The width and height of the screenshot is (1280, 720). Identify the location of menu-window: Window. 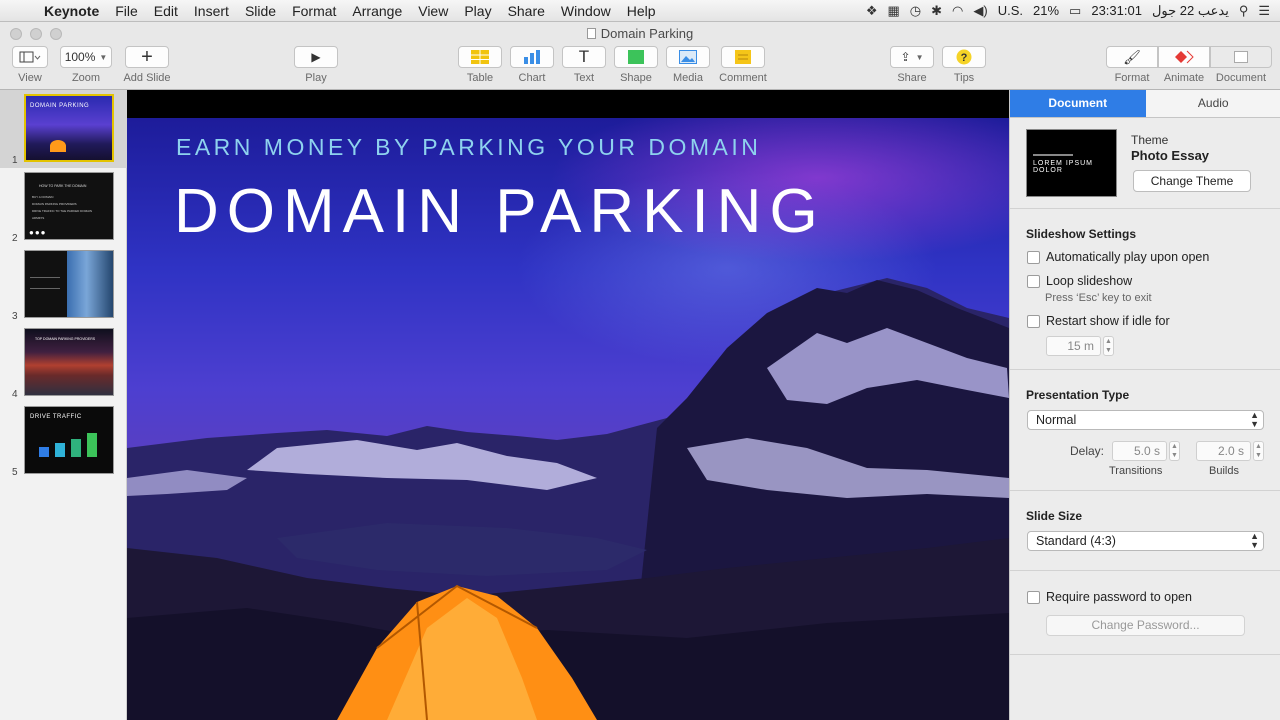
(586, 11).